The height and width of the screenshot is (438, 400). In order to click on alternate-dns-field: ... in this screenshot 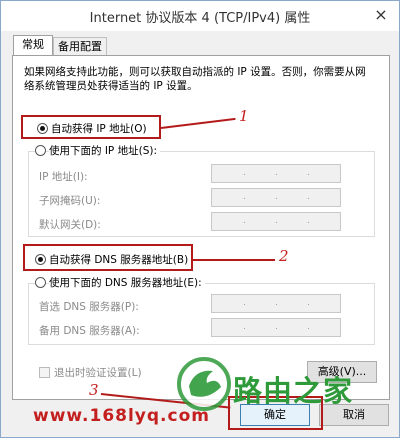, I will do `click(276, 327)`.